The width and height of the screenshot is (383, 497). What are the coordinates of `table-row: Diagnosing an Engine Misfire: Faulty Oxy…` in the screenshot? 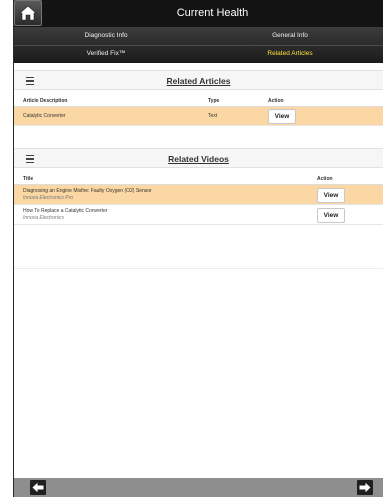 It's located at (198, 195).